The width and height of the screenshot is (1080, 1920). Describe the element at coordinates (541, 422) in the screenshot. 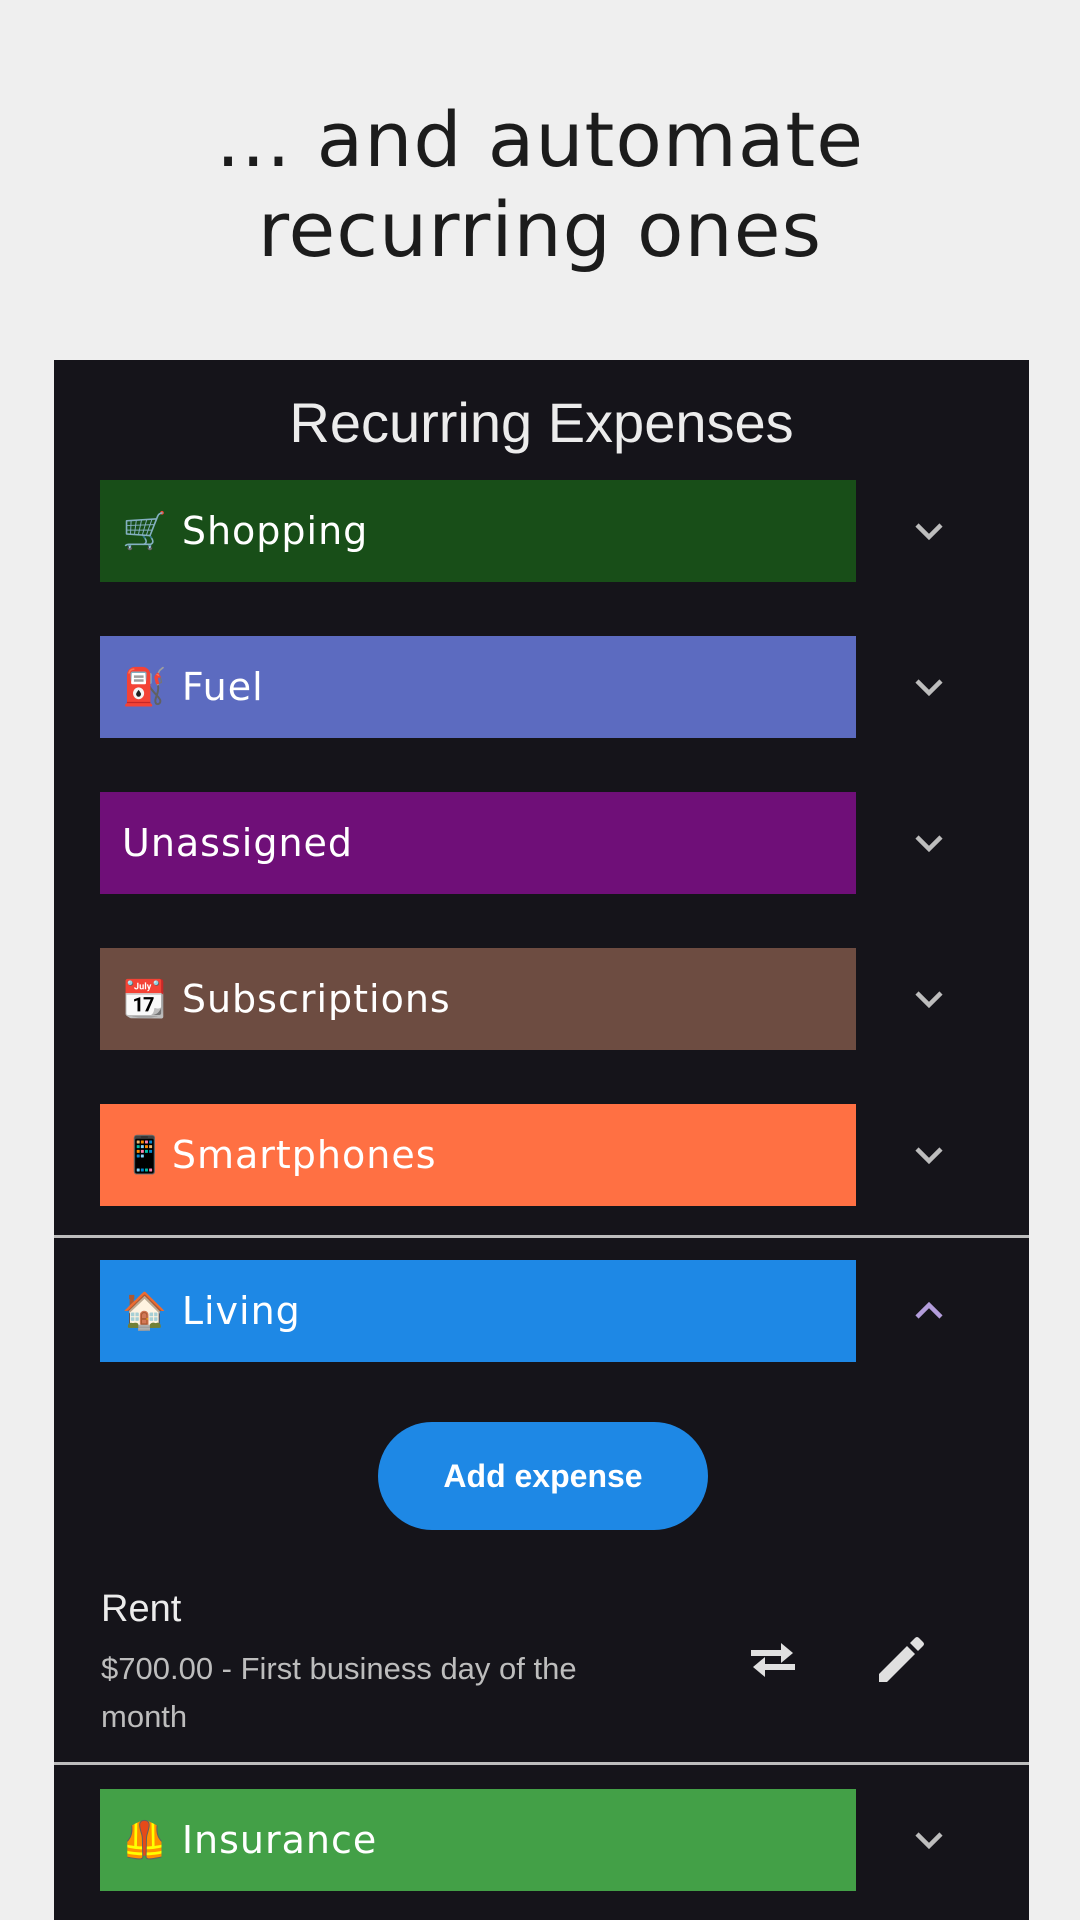

I see `page-title: Recurring Expenses` at that location.